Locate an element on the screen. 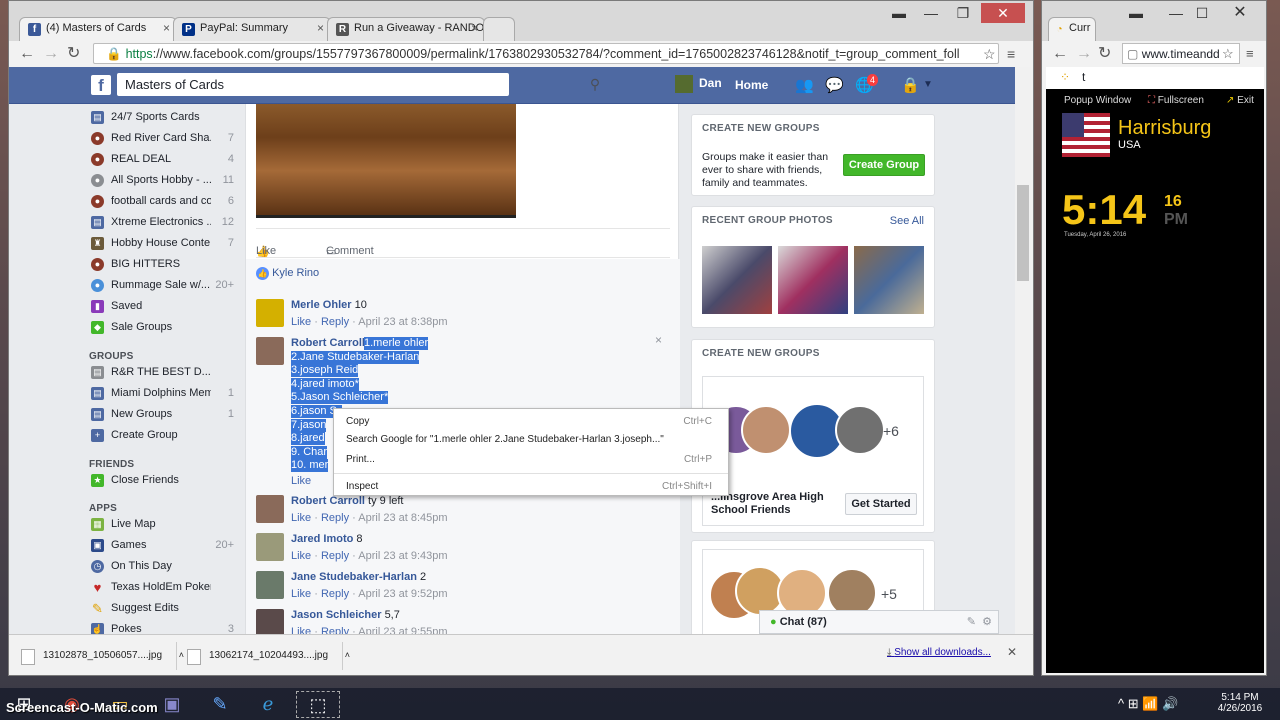  comment-time: April 23 at 8:45pm is located at coordinates (402, 518).